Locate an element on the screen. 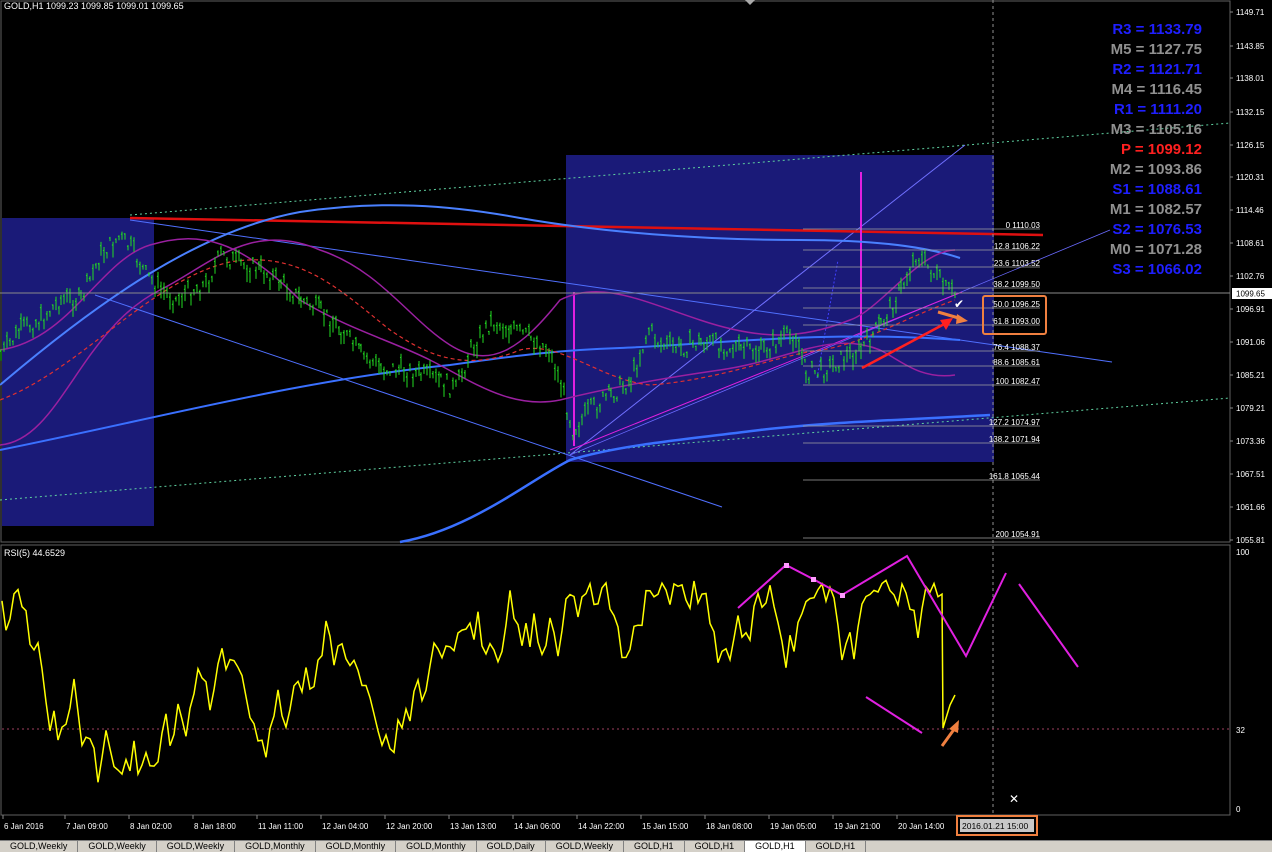  pivot-level: M4 = 1116.45 is located at coordinates (1156, 90).